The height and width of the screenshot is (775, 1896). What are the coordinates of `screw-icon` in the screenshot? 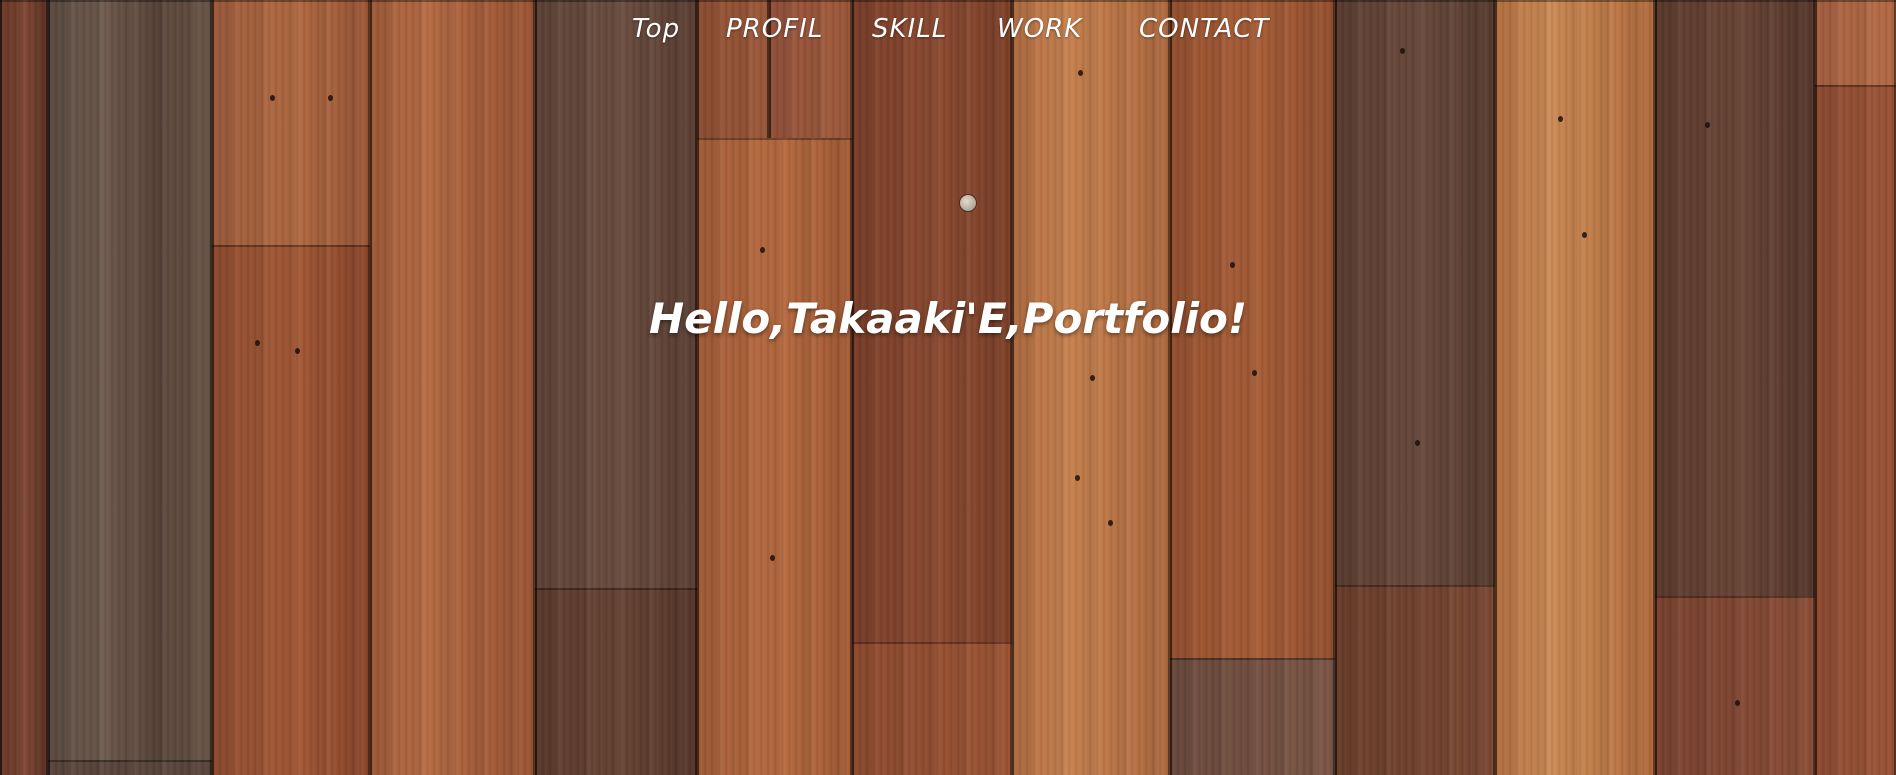 It's located at (968, 203).